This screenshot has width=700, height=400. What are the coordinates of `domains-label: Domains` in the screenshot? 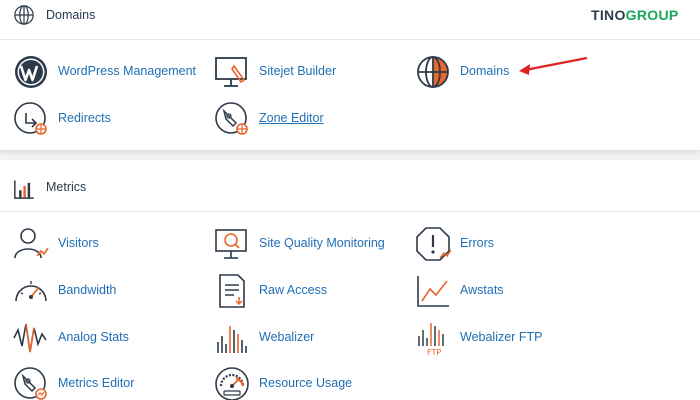 It's located at (485, 71).